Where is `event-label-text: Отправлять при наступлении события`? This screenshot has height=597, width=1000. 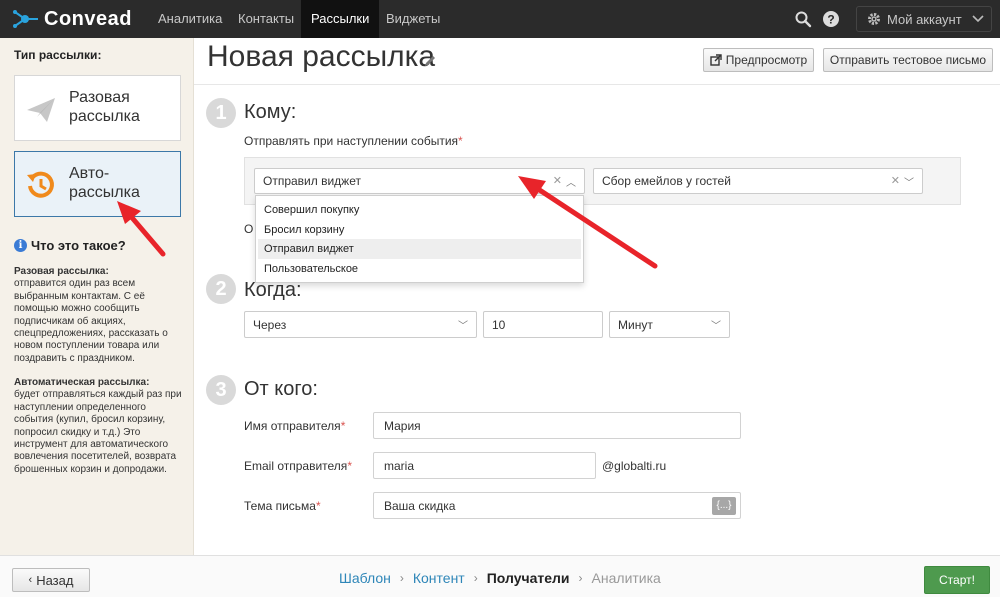 event-label-text: Отправлять при наступлении события is located at coordinates (351, 141).